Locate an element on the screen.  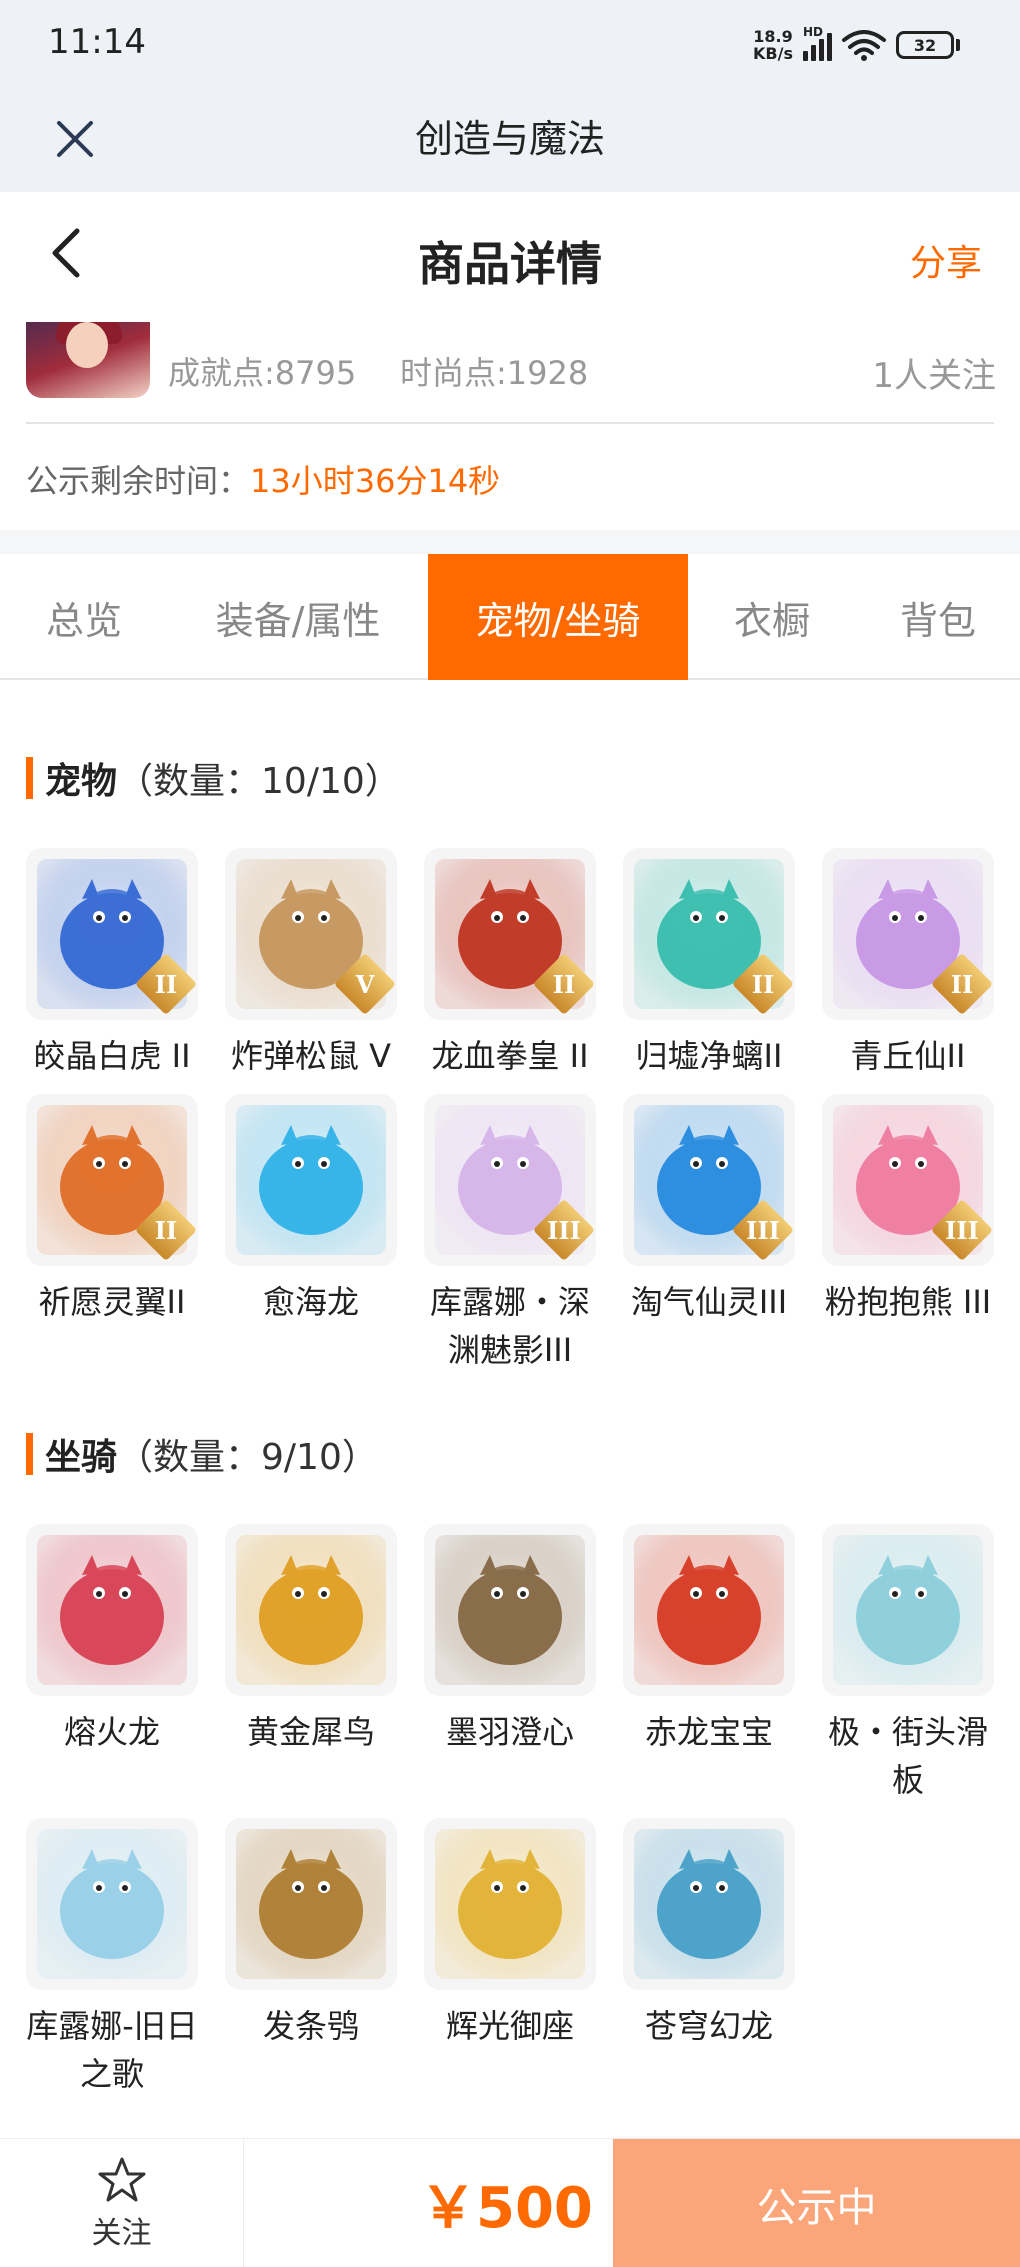
mounts-count: （数量：9/10） is located at coordinates (247, 1457).